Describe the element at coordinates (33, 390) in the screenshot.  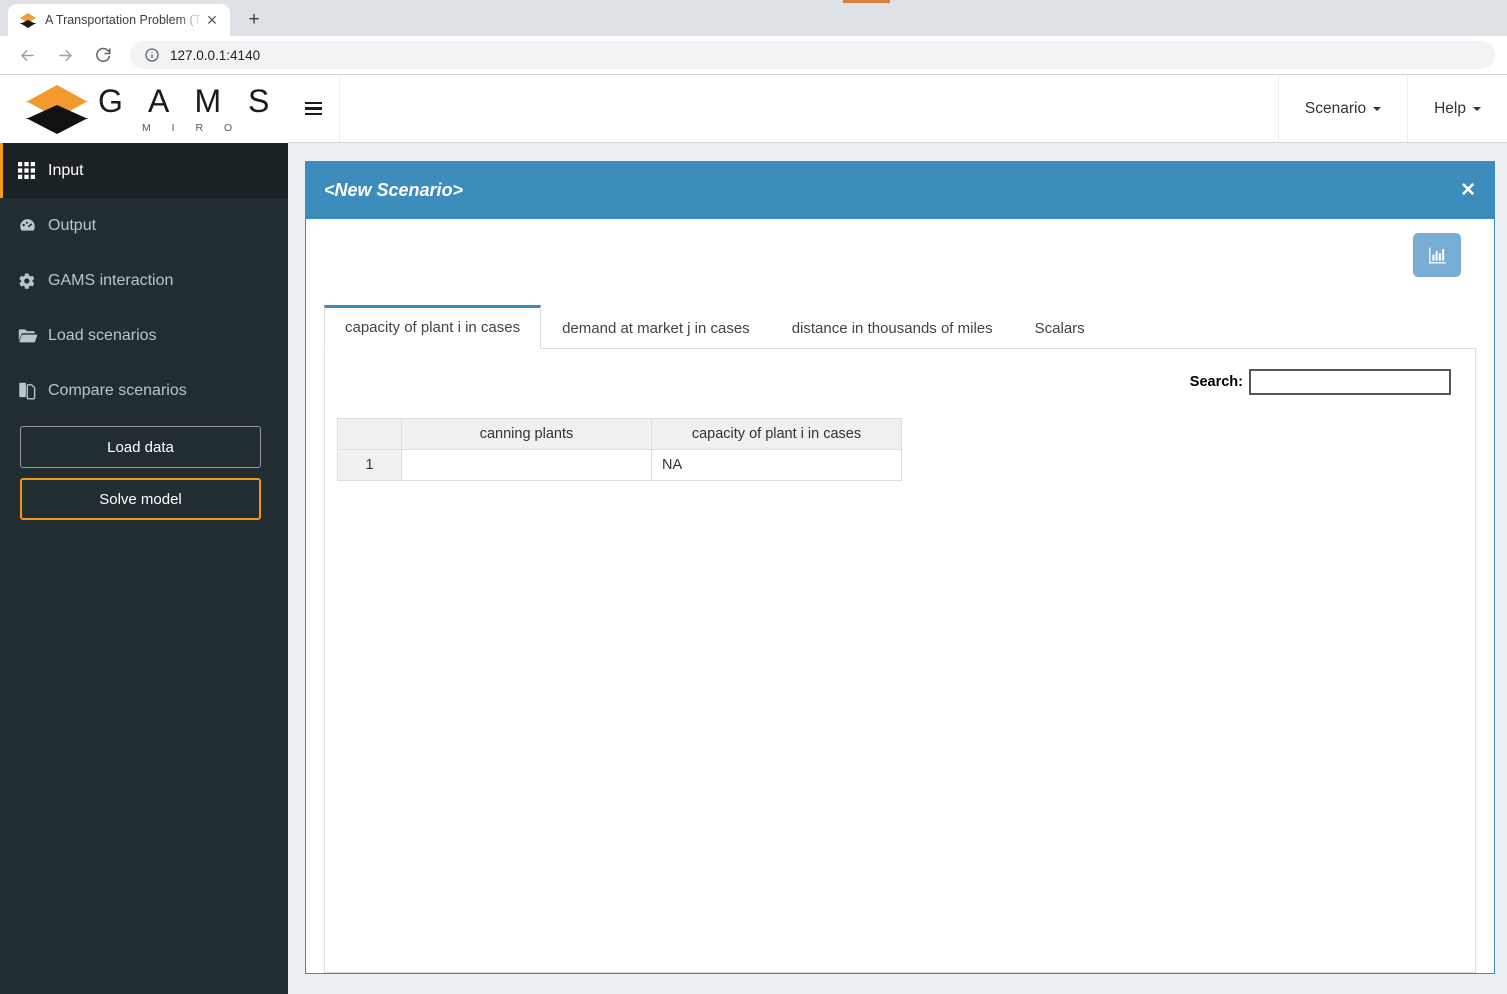
I see `copy-files-icon` at that location.